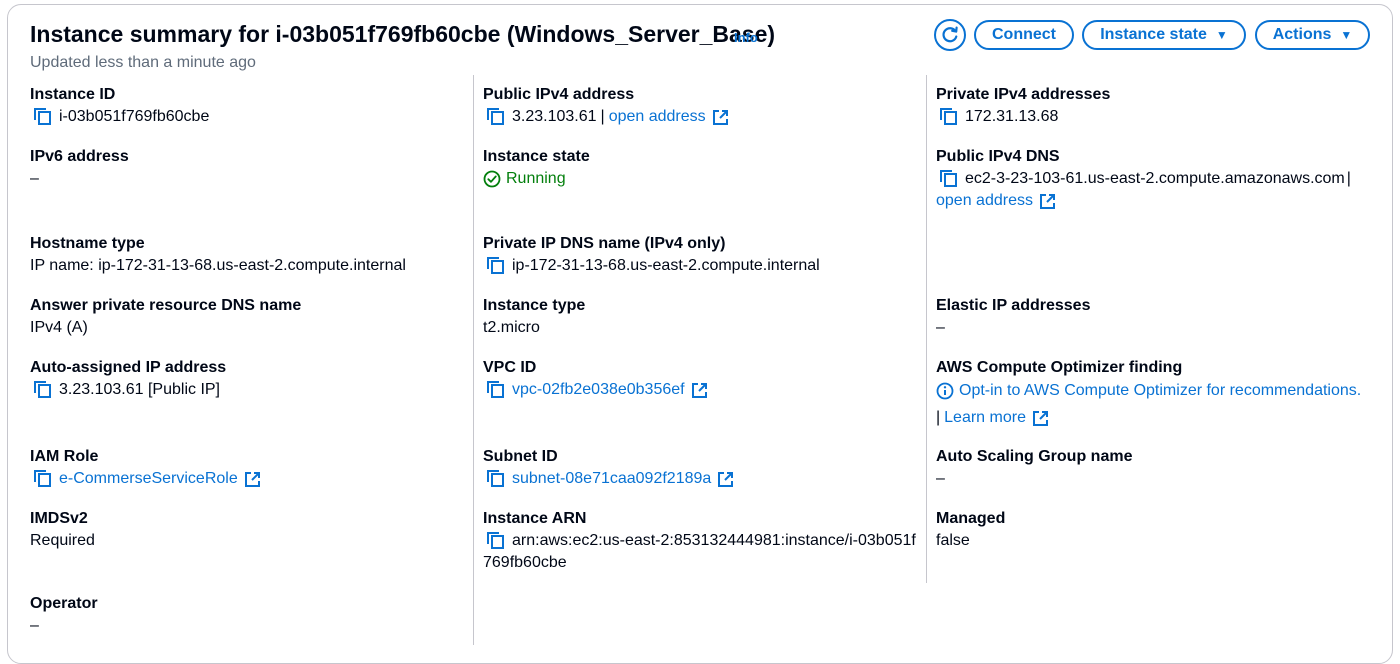 This screenshot has width=1400, height=664. Describe the element at coordinates (611, 479) in the screenshot. I see `subnet-id-link: subnet-08e71caa092f2189a` at that location.